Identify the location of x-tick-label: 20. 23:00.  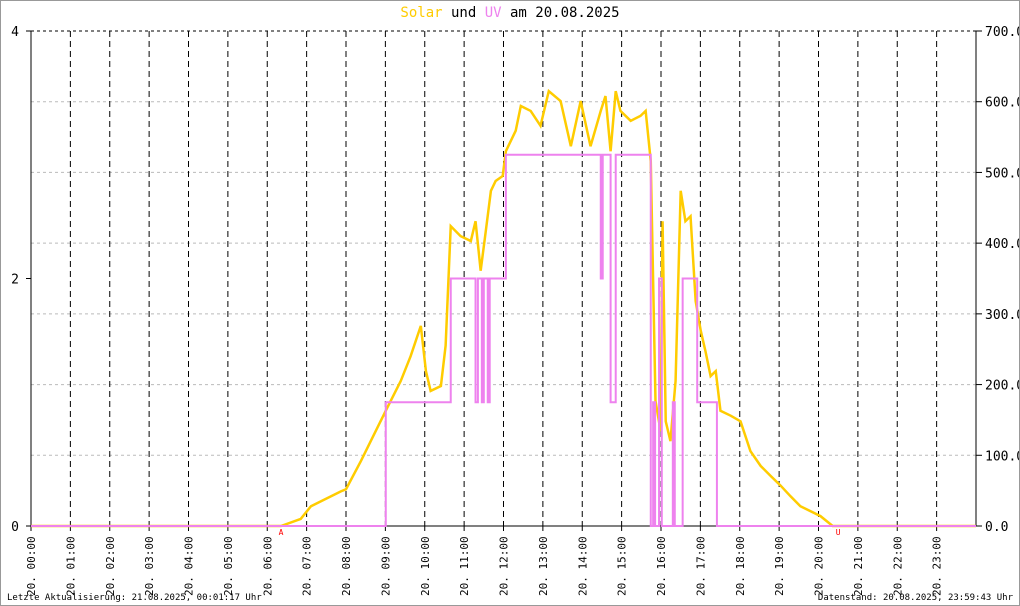
(937, 566).